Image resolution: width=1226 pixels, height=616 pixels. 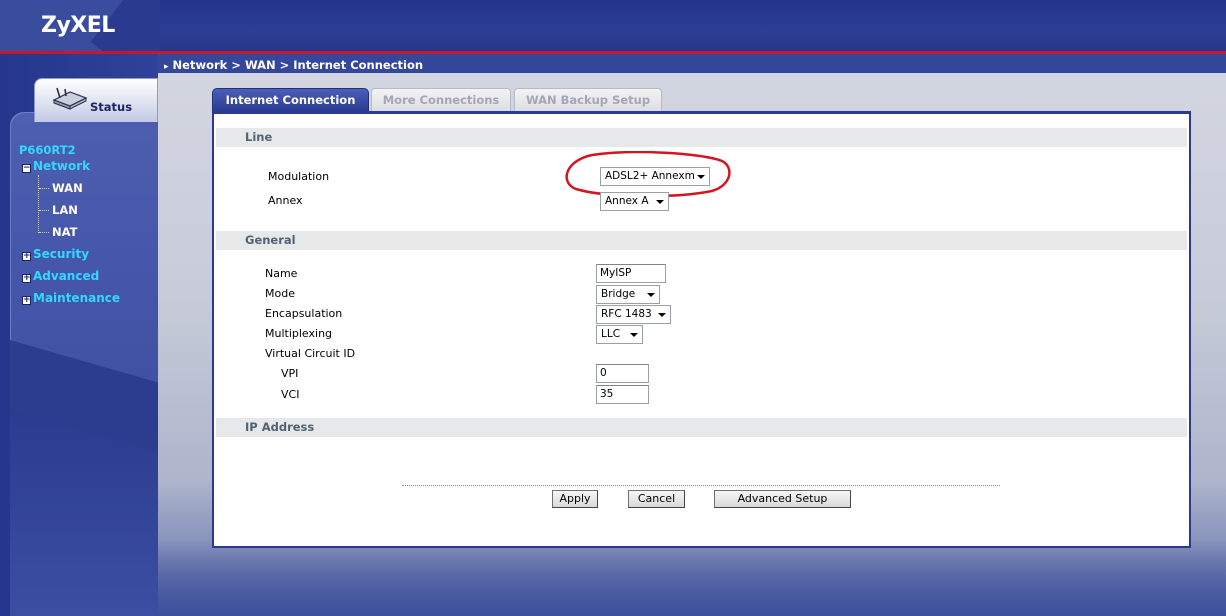 I want to click on top-header, so click(x=613, y=25).